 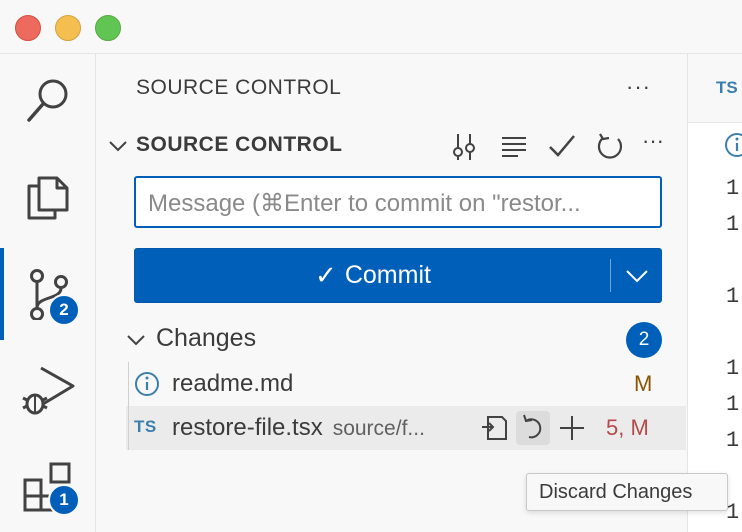 What do you see at coordinates (206, 338) in the screenshot?
I see `changes-label: Changes` at bounding box center [206, 338].